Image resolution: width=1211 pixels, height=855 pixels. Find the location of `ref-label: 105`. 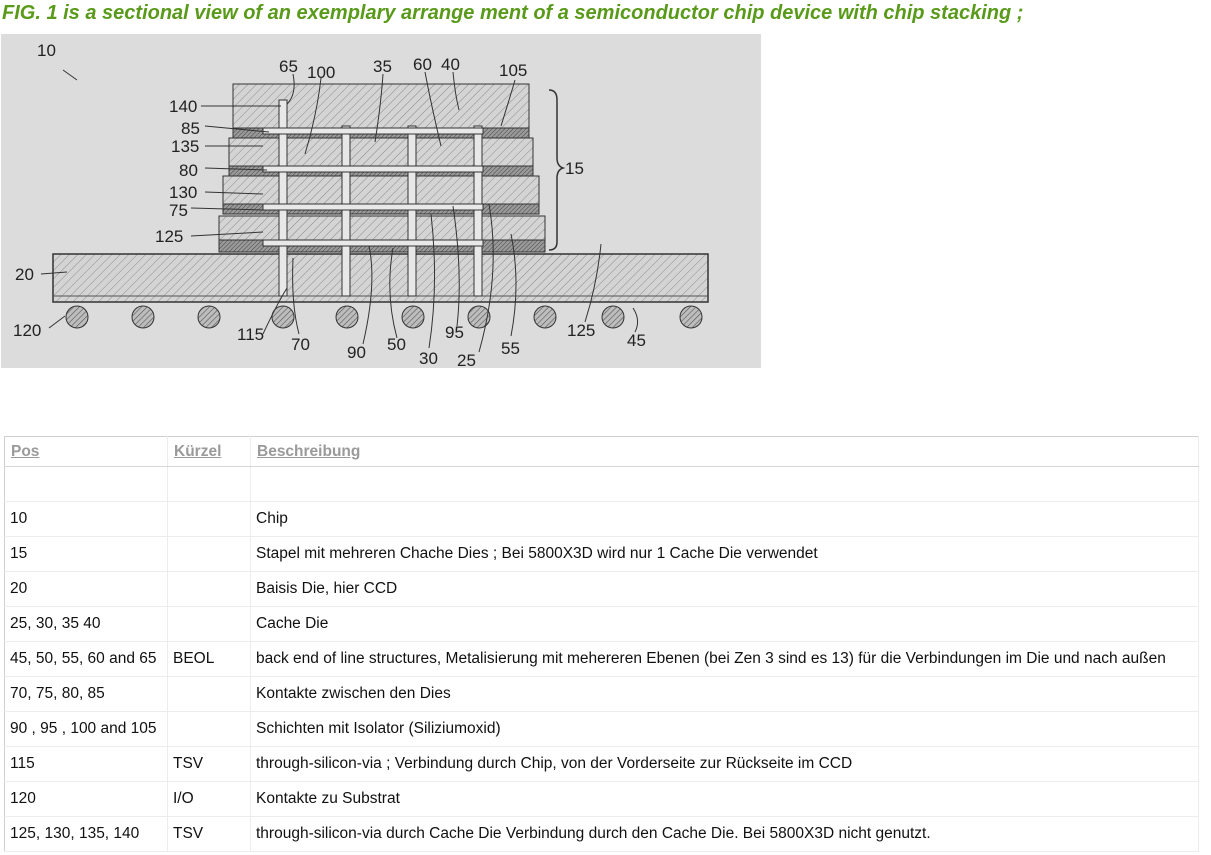

ref-label: 105 is located at coordinates (513, 70).